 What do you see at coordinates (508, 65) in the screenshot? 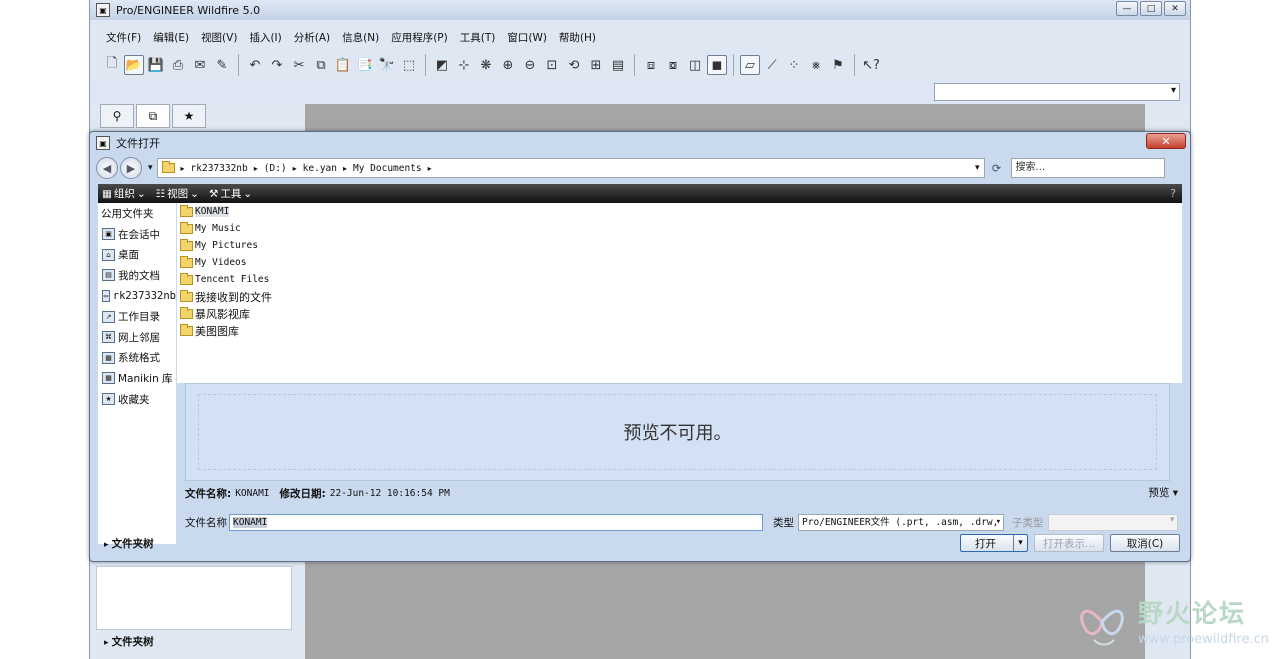
I see `zoom-in-icon: ⊕` at bounding box center [508, 65].